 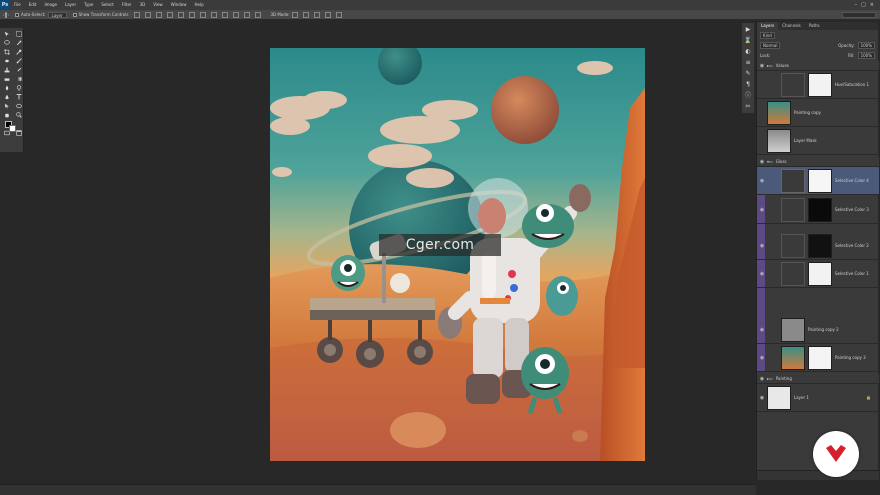 I want to click on menu-select: Select, so click(x=107, y=4).